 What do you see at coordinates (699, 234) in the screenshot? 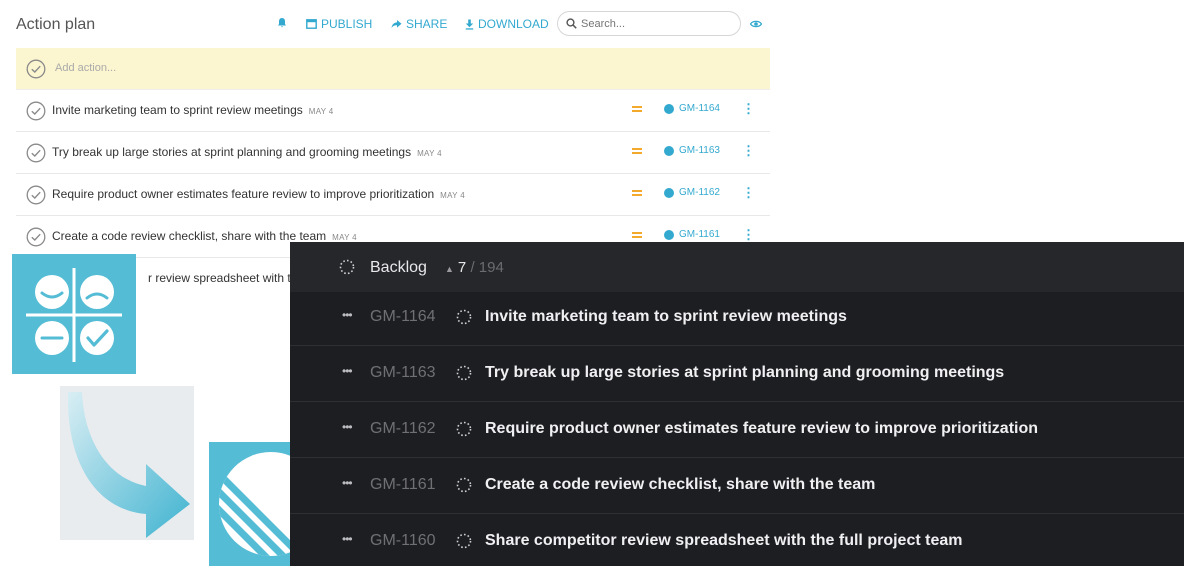
I see `issue-key: GM-1161` at bounding box center [699, 234].